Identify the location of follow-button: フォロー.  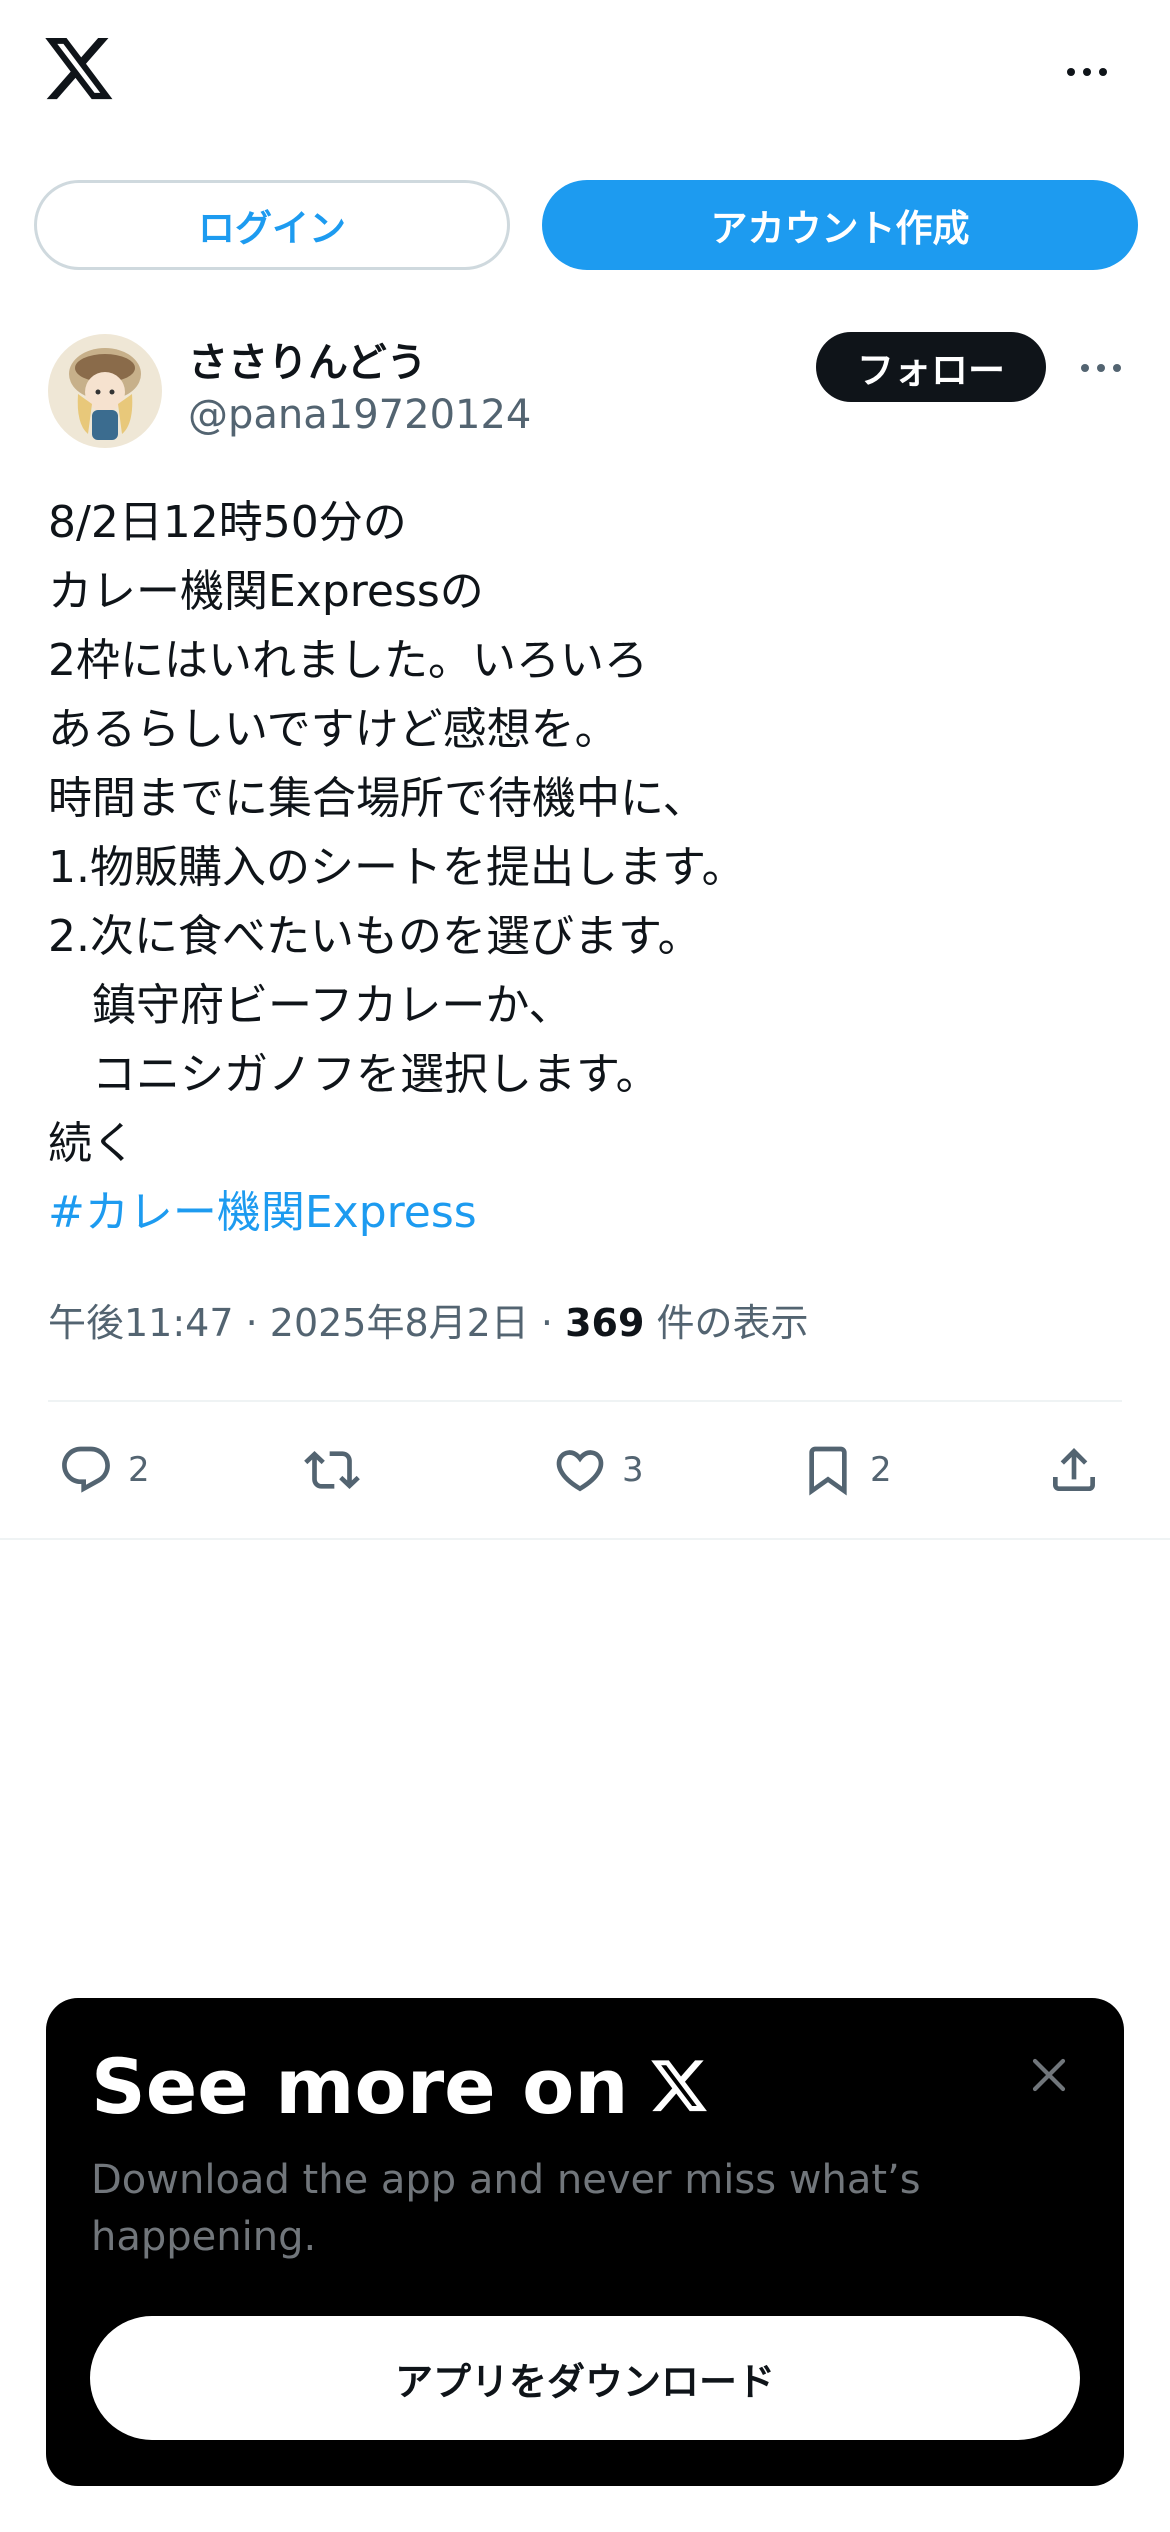
(931, 367).